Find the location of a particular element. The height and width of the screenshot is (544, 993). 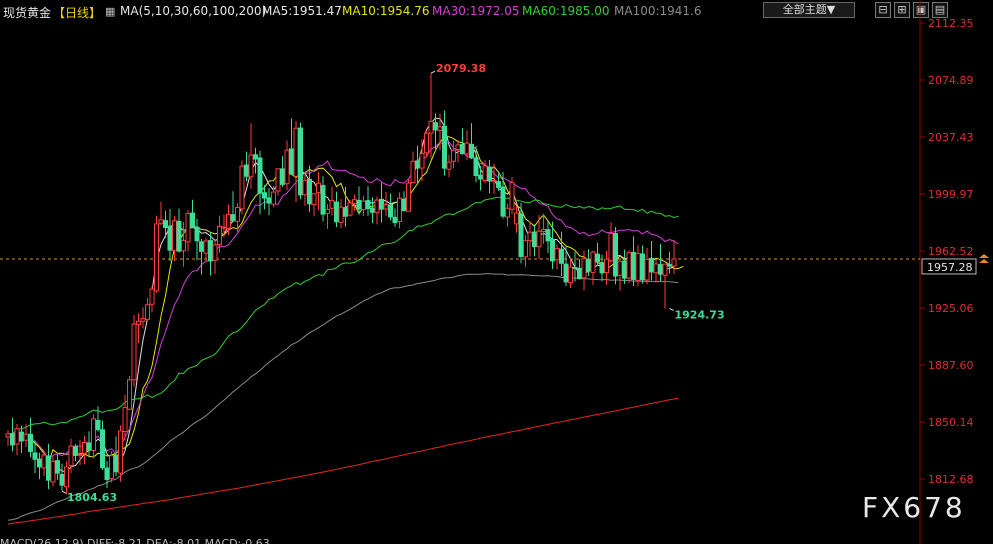

y-tick-label: 1887.60 is located at coordinates (951, 365).